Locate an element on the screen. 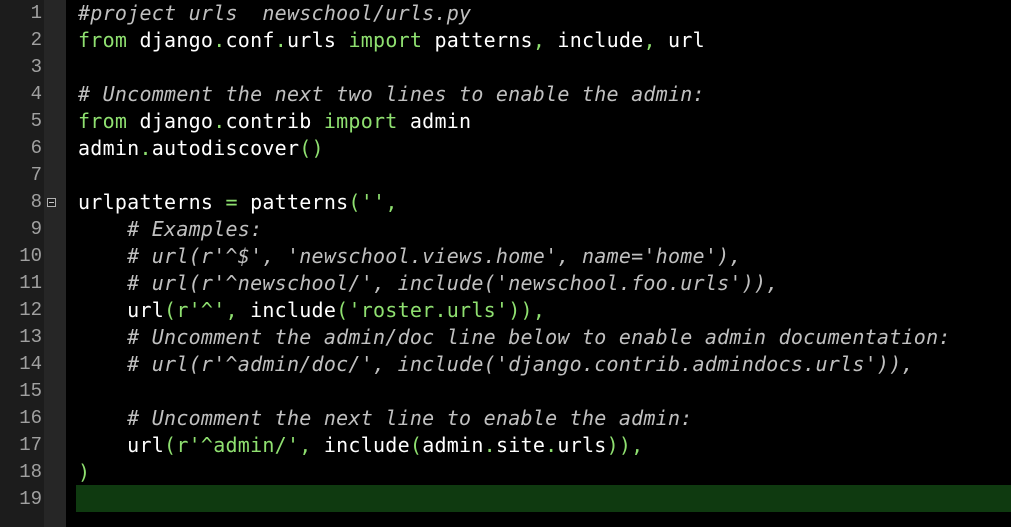  code-token: r'^' is located at coordinates (201, 310).